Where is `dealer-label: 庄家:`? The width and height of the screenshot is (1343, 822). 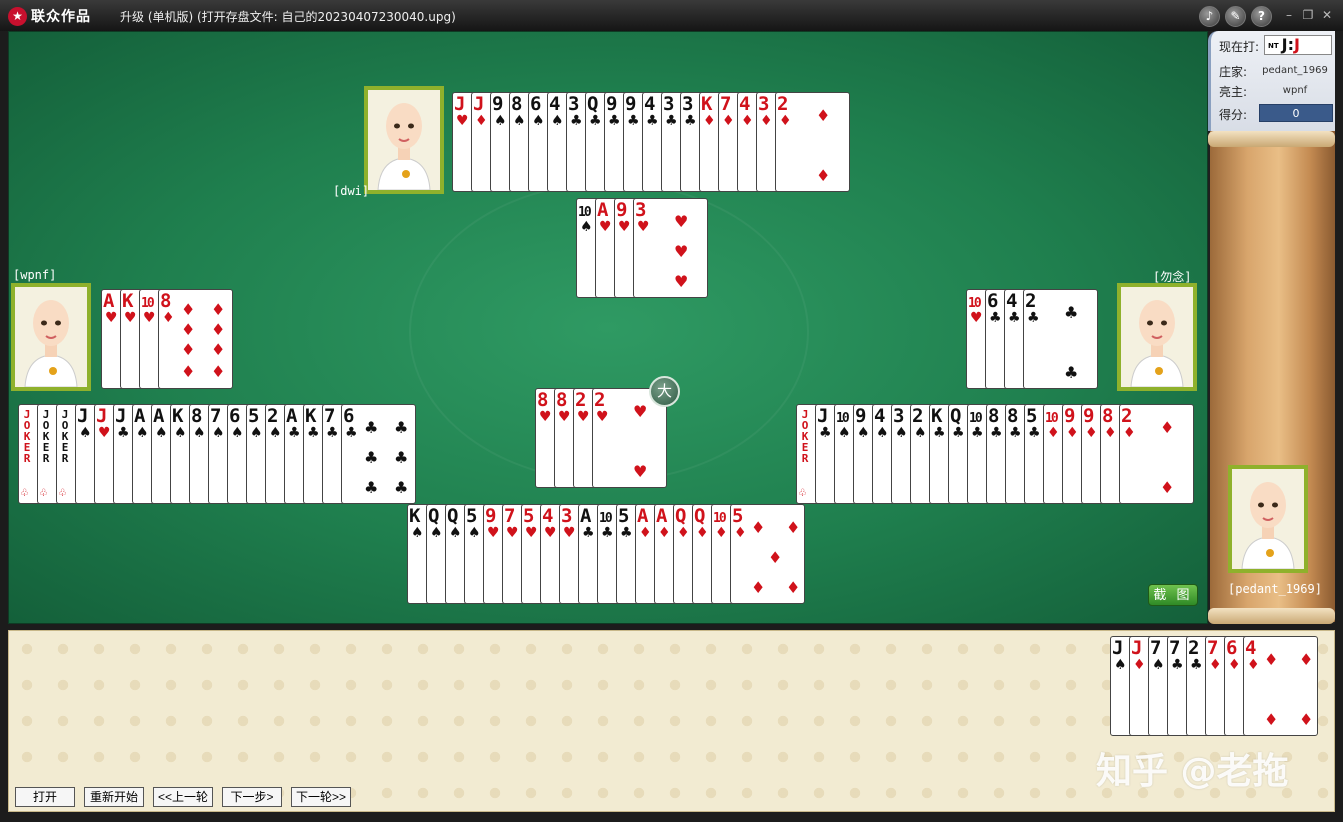
dealer-label: 庄家: is located at coordinates (1233, 72).